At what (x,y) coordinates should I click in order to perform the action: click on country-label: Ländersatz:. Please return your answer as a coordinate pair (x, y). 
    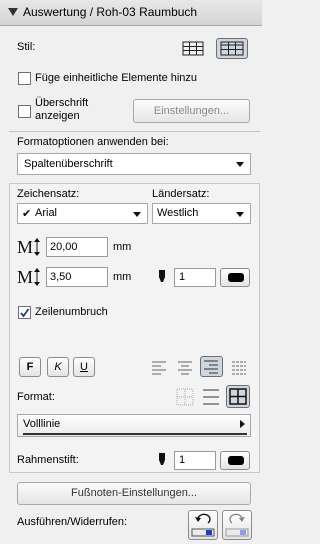
    Looking at the image, I should click on (181, 194).